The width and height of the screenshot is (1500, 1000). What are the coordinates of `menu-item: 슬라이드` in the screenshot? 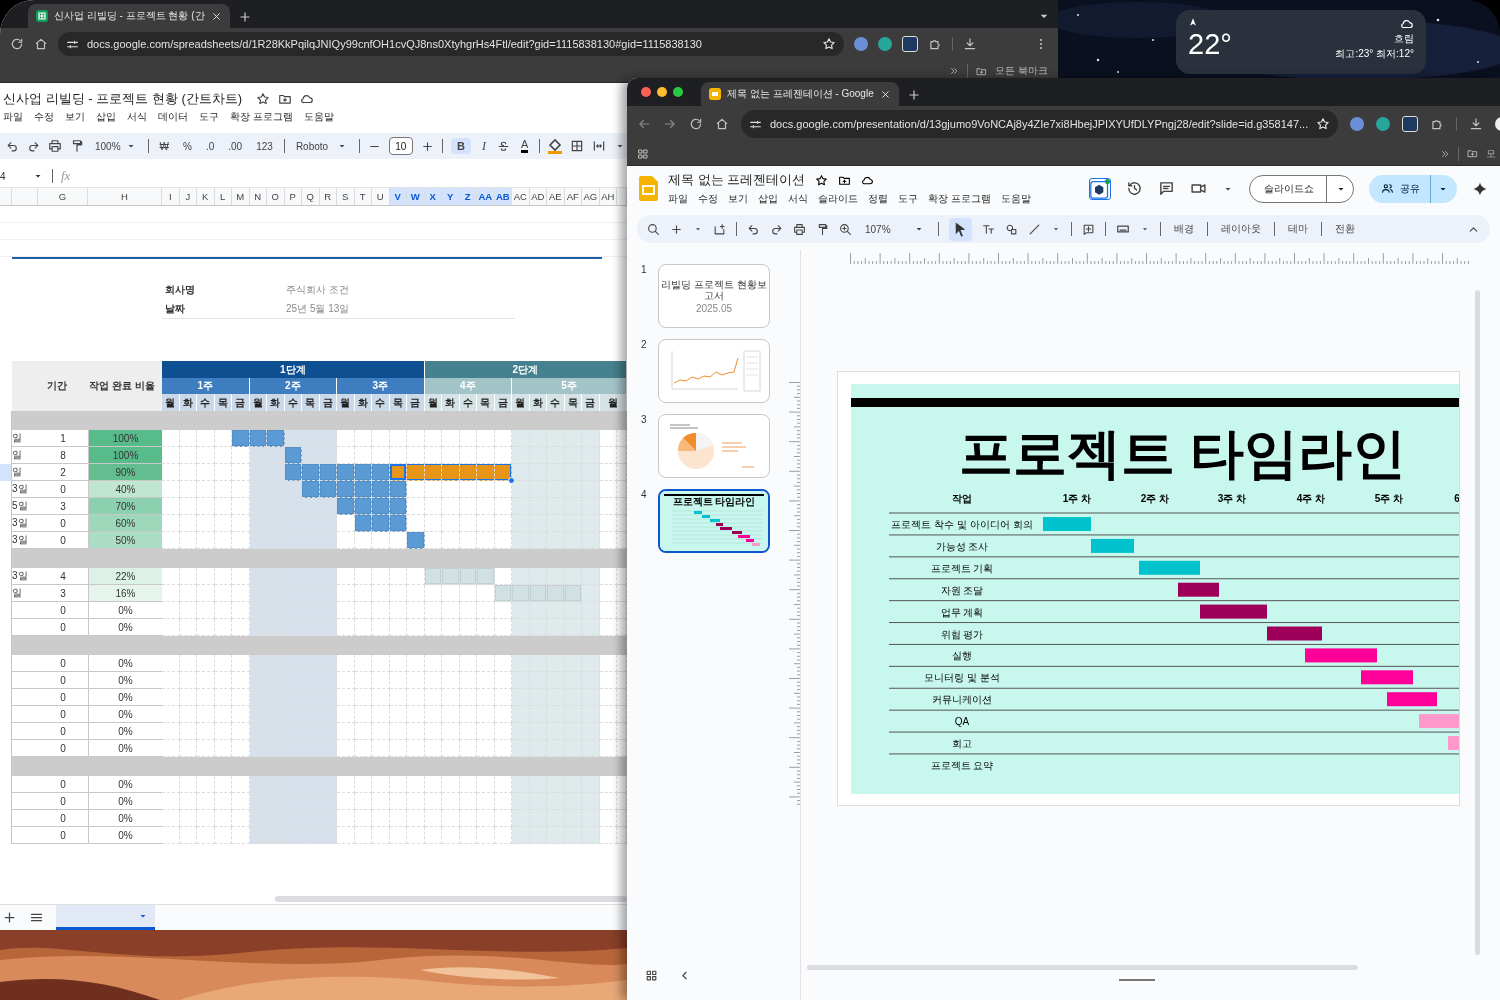 It's located at (838, 199).